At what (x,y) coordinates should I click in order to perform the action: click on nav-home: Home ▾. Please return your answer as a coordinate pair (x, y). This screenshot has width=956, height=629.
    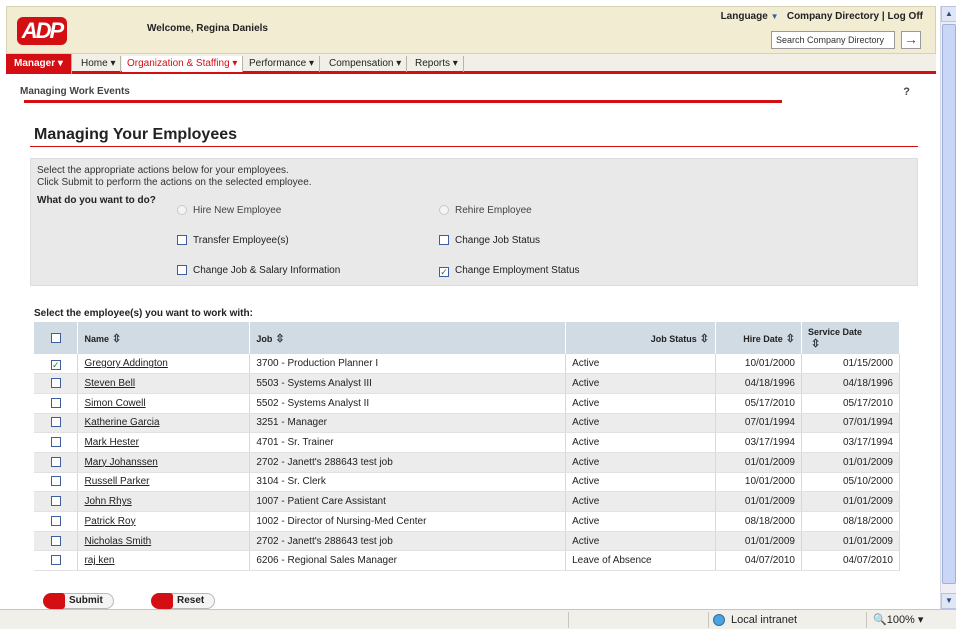
    Looking at the image, I should click on (99, 64).